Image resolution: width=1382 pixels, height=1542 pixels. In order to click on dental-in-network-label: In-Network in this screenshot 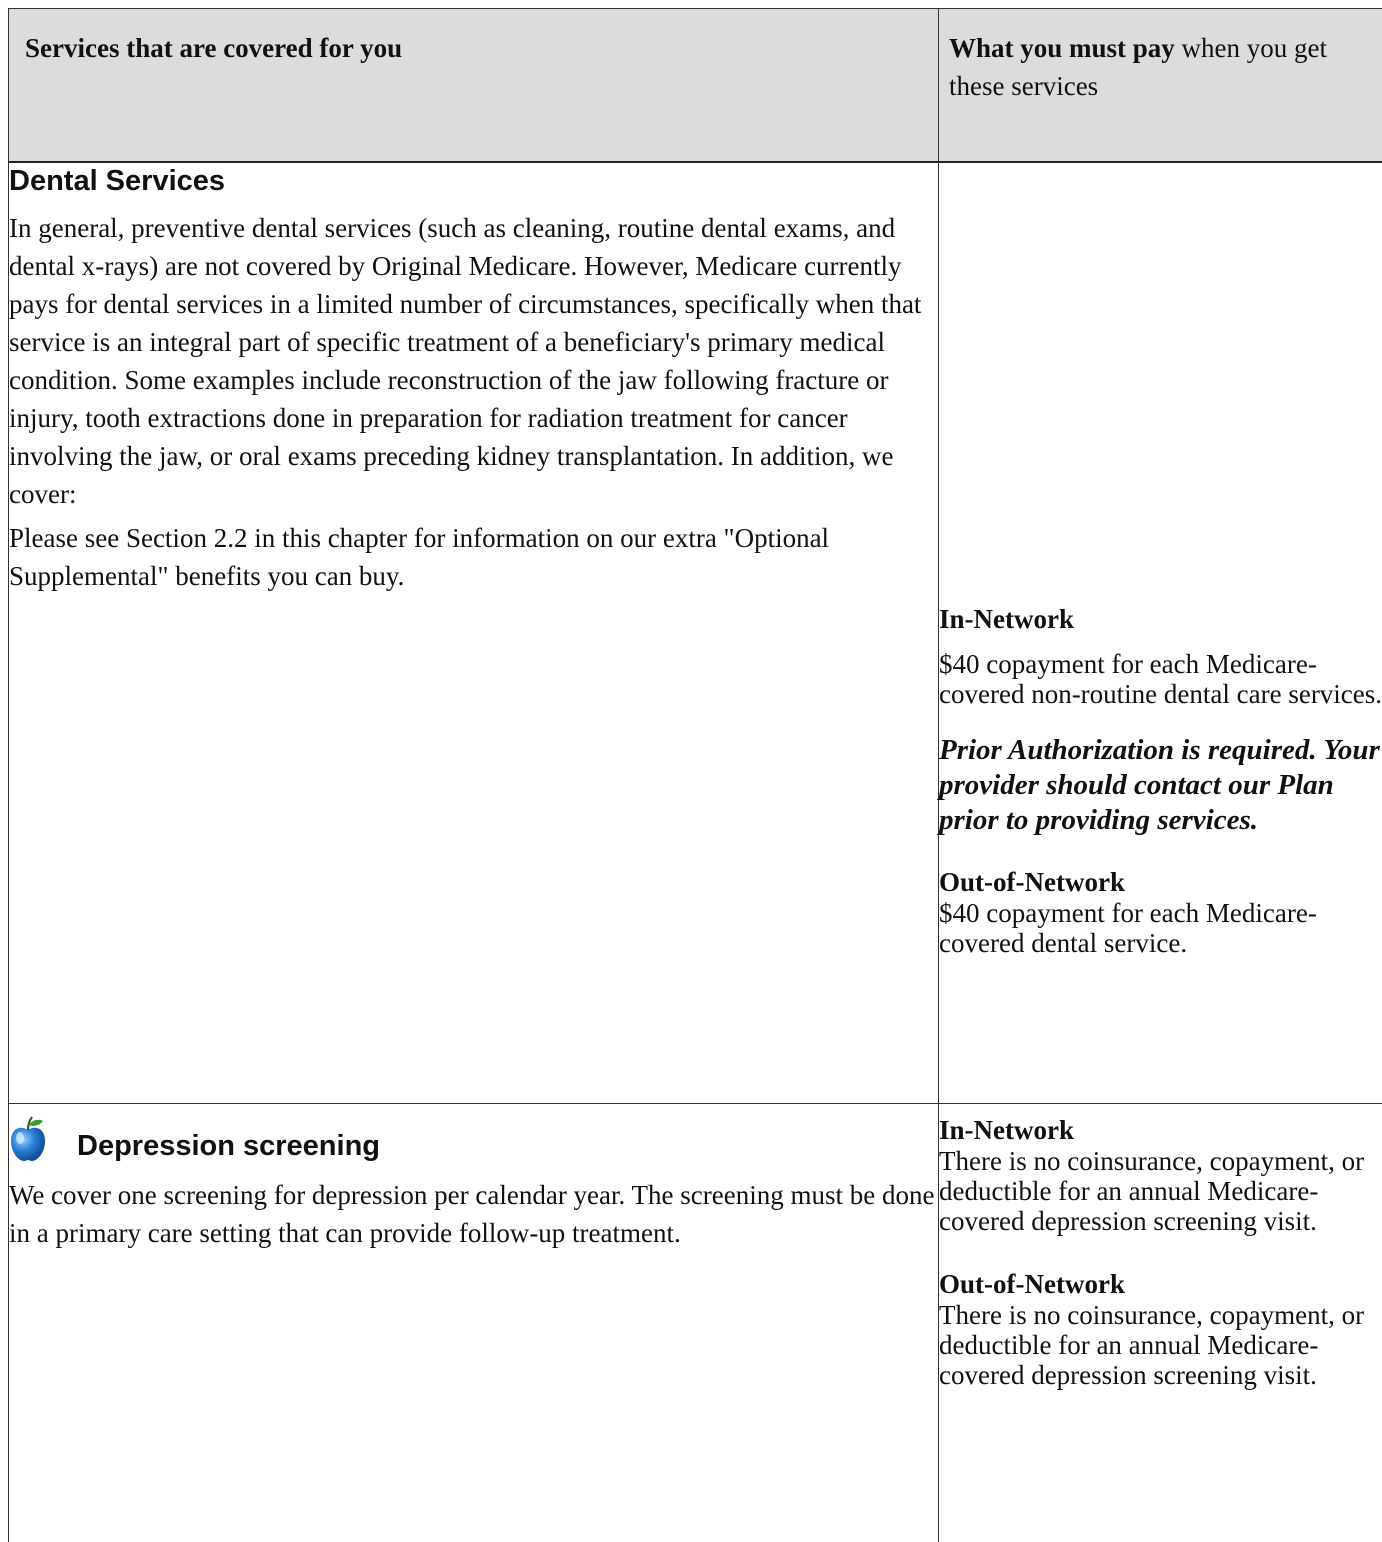, I will do `click(1160, 619)`.